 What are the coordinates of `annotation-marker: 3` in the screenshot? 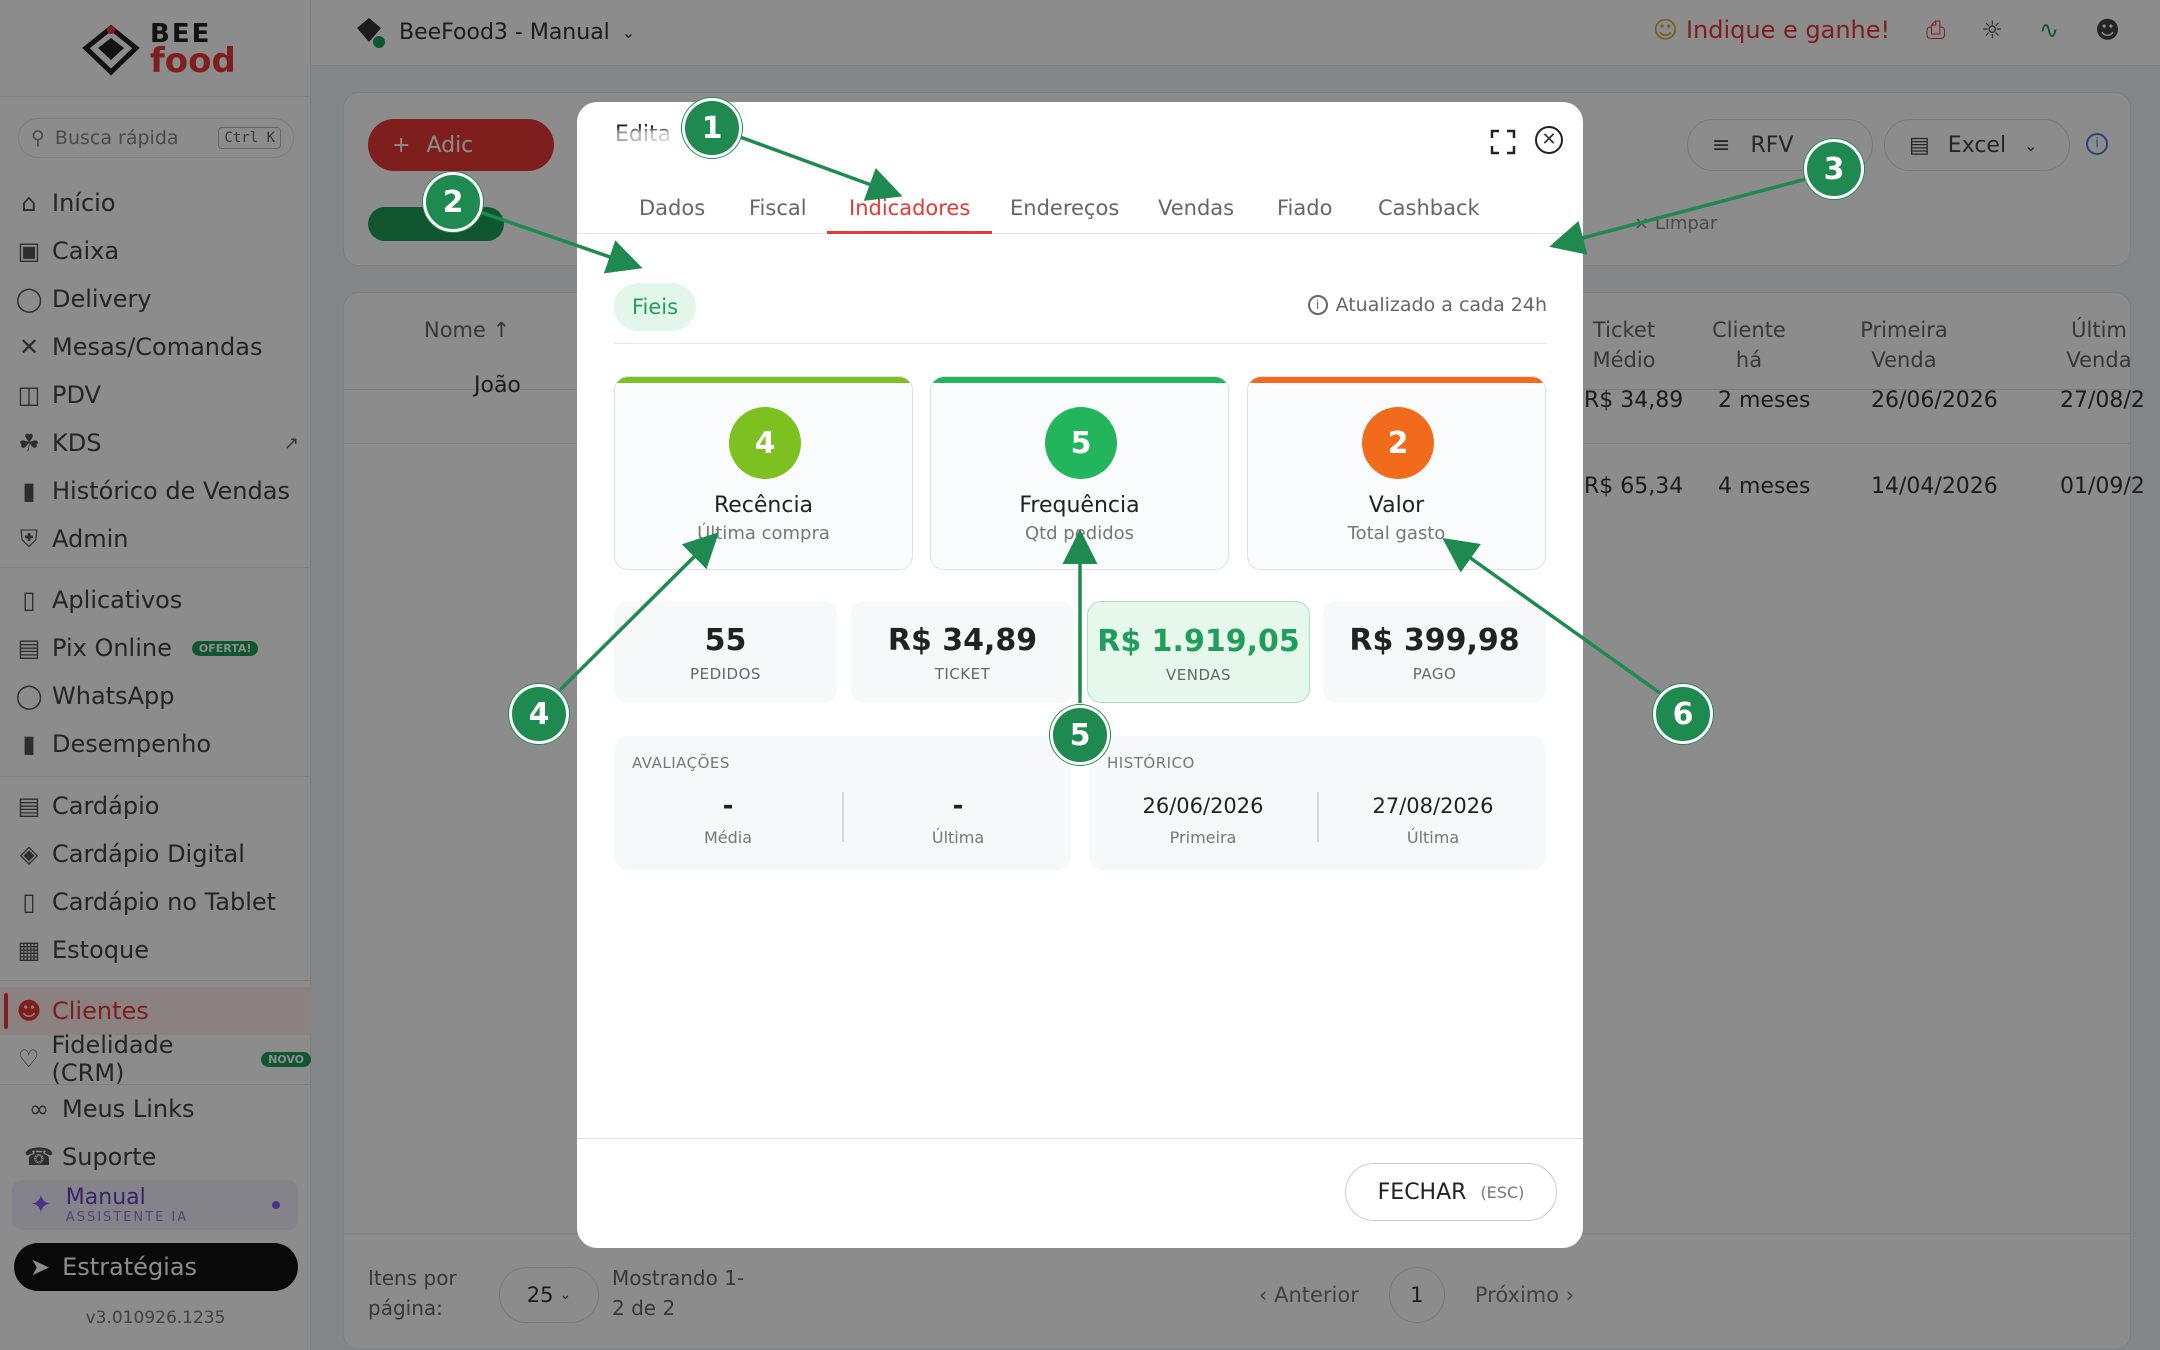 It's located at (1834, 169).